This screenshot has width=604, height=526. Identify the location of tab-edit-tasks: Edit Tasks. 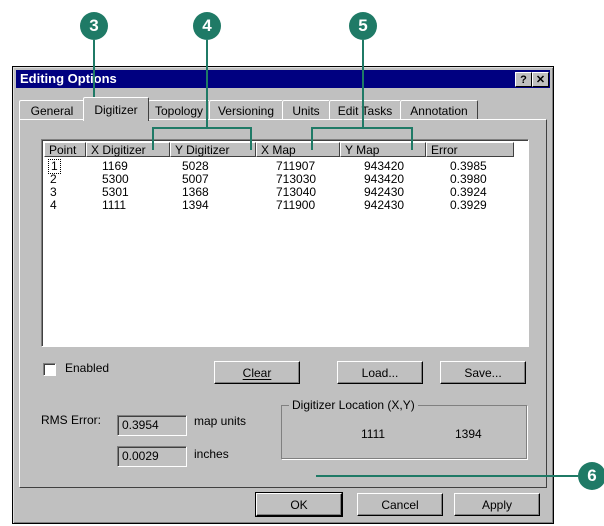
(365, 110).